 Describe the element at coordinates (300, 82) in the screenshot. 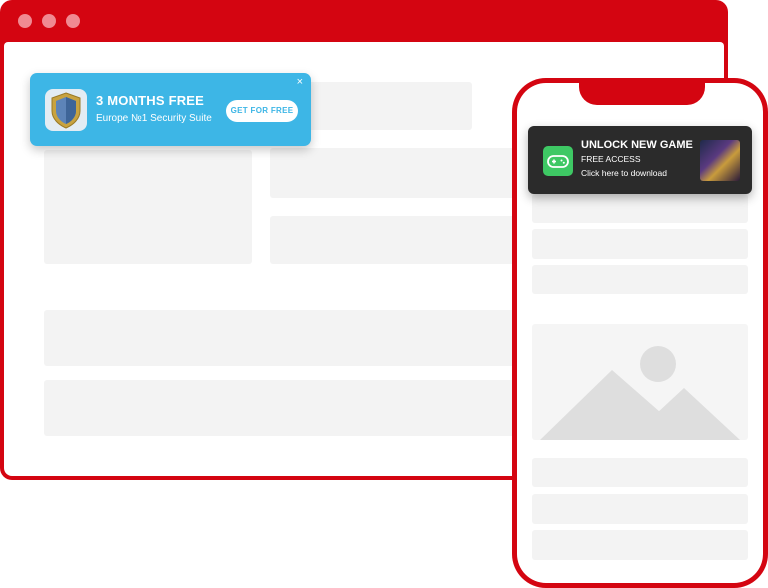

I see `close-icon: ×` at that location.